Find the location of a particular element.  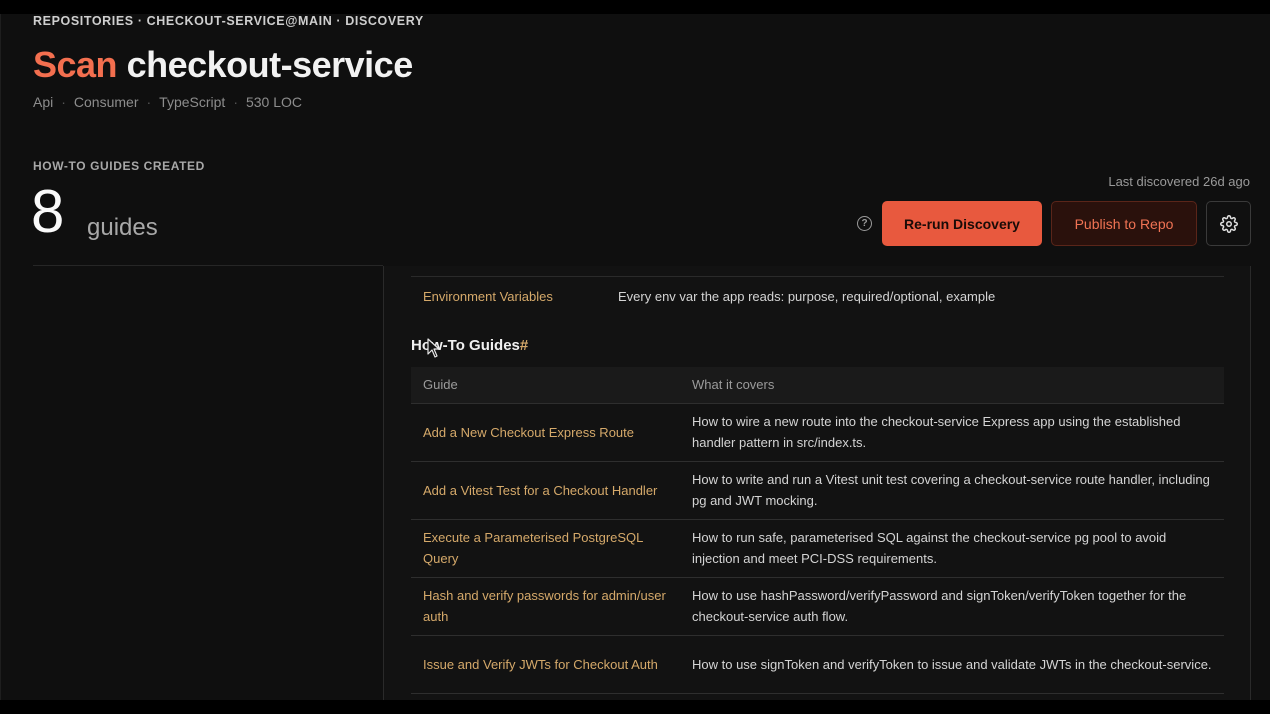

column-header-covers: What it covers is located at coordinates (952, 385).